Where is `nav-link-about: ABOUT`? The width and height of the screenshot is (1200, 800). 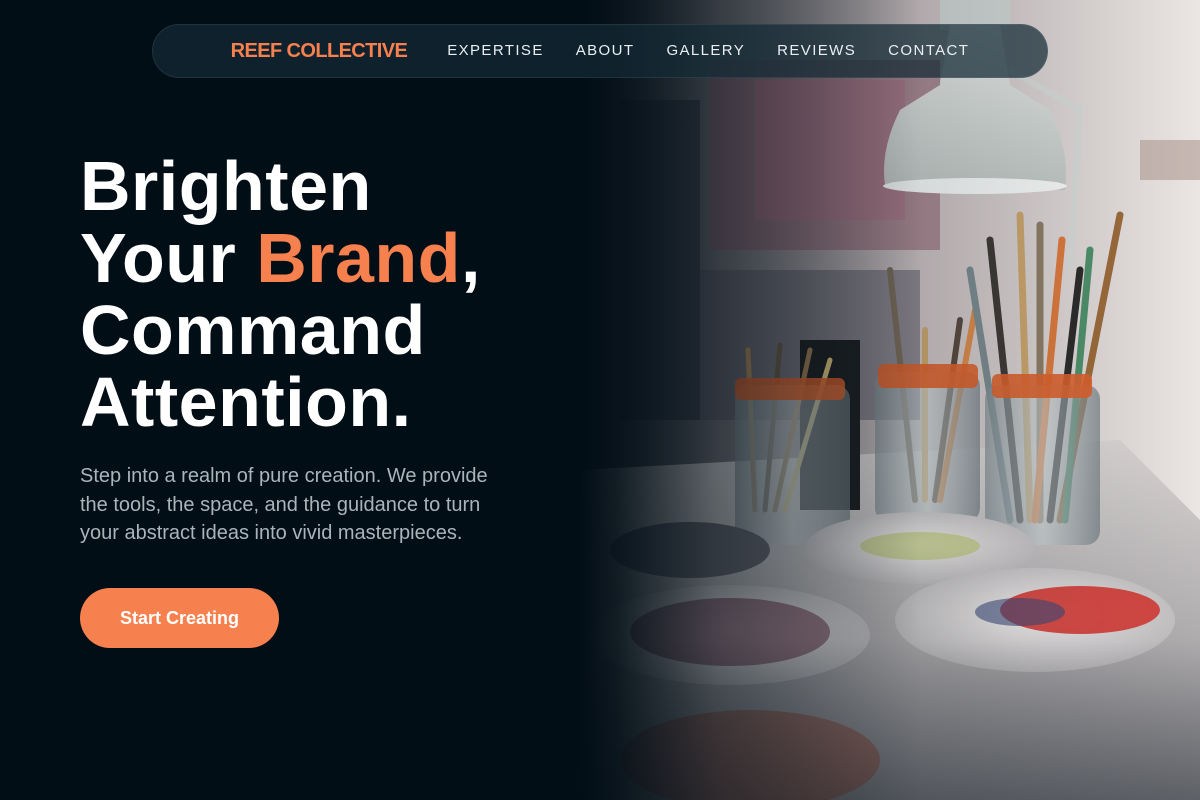
nav-link-about: ABOUT is located at coordinates (605, 50).